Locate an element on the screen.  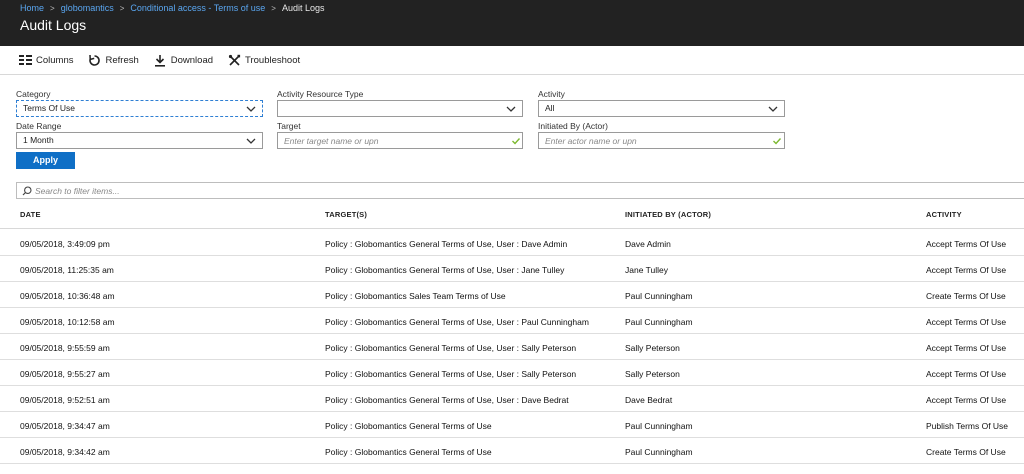
download-button: Download is located at coordinates (183, 60).